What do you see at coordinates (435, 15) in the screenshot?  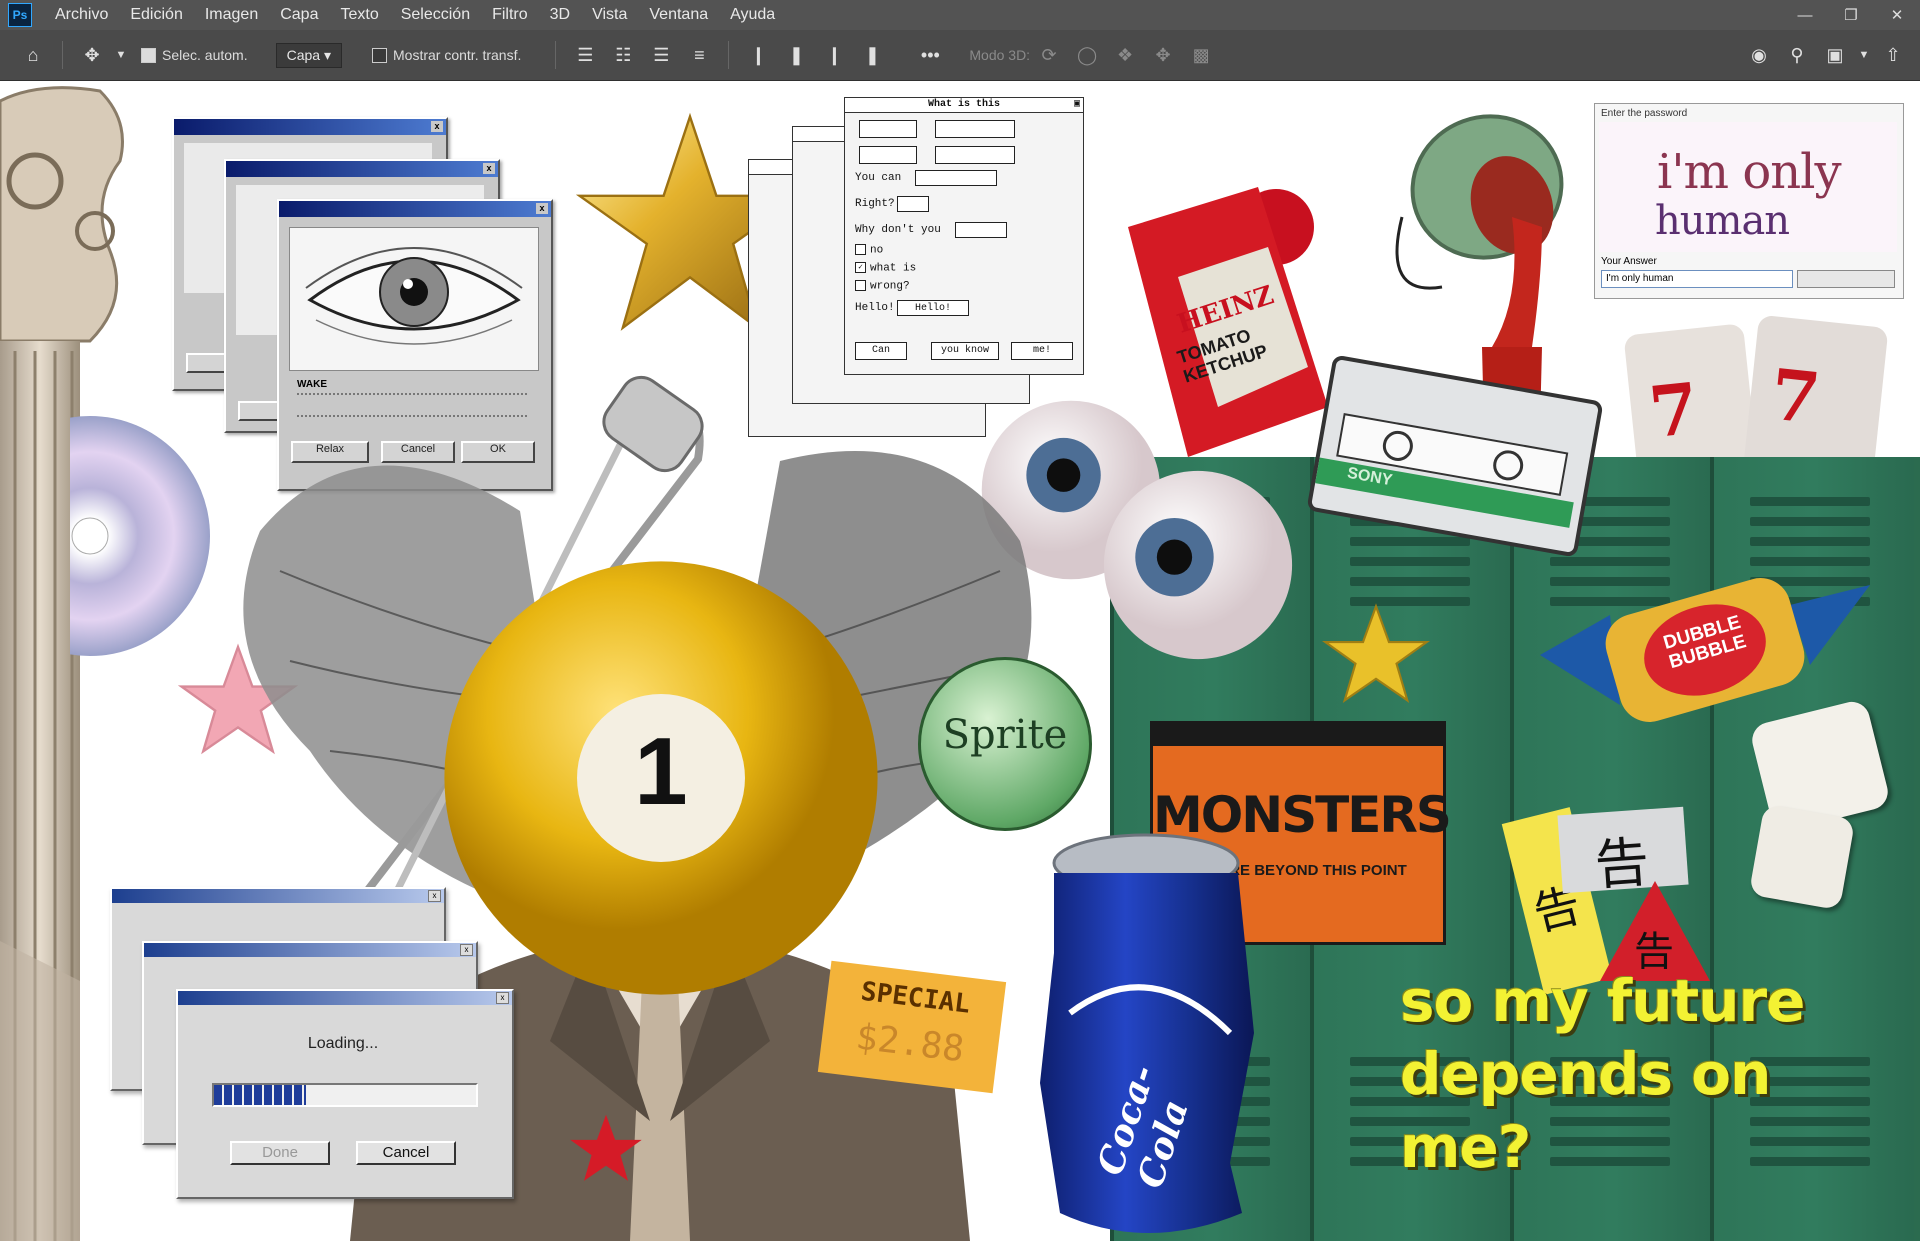 I see `menu-seleccion: Selección` at bounding box center [435, 15].